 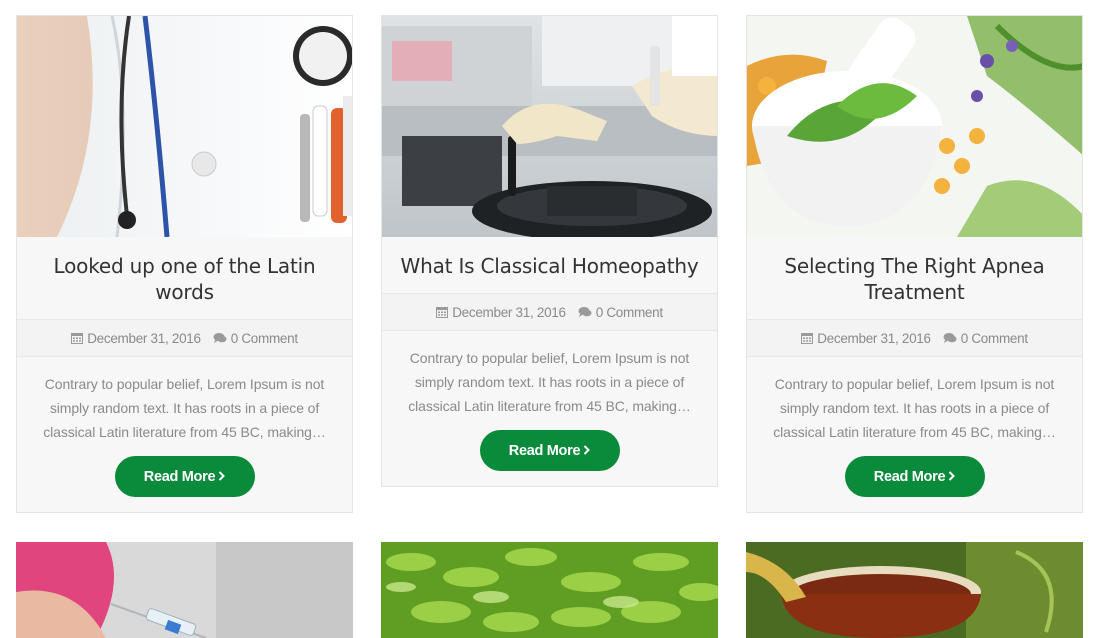 What do you see at coordinates (184, 126) in the screenshot?
I see `doctor-coat-image` at bounding box center [184, 126].